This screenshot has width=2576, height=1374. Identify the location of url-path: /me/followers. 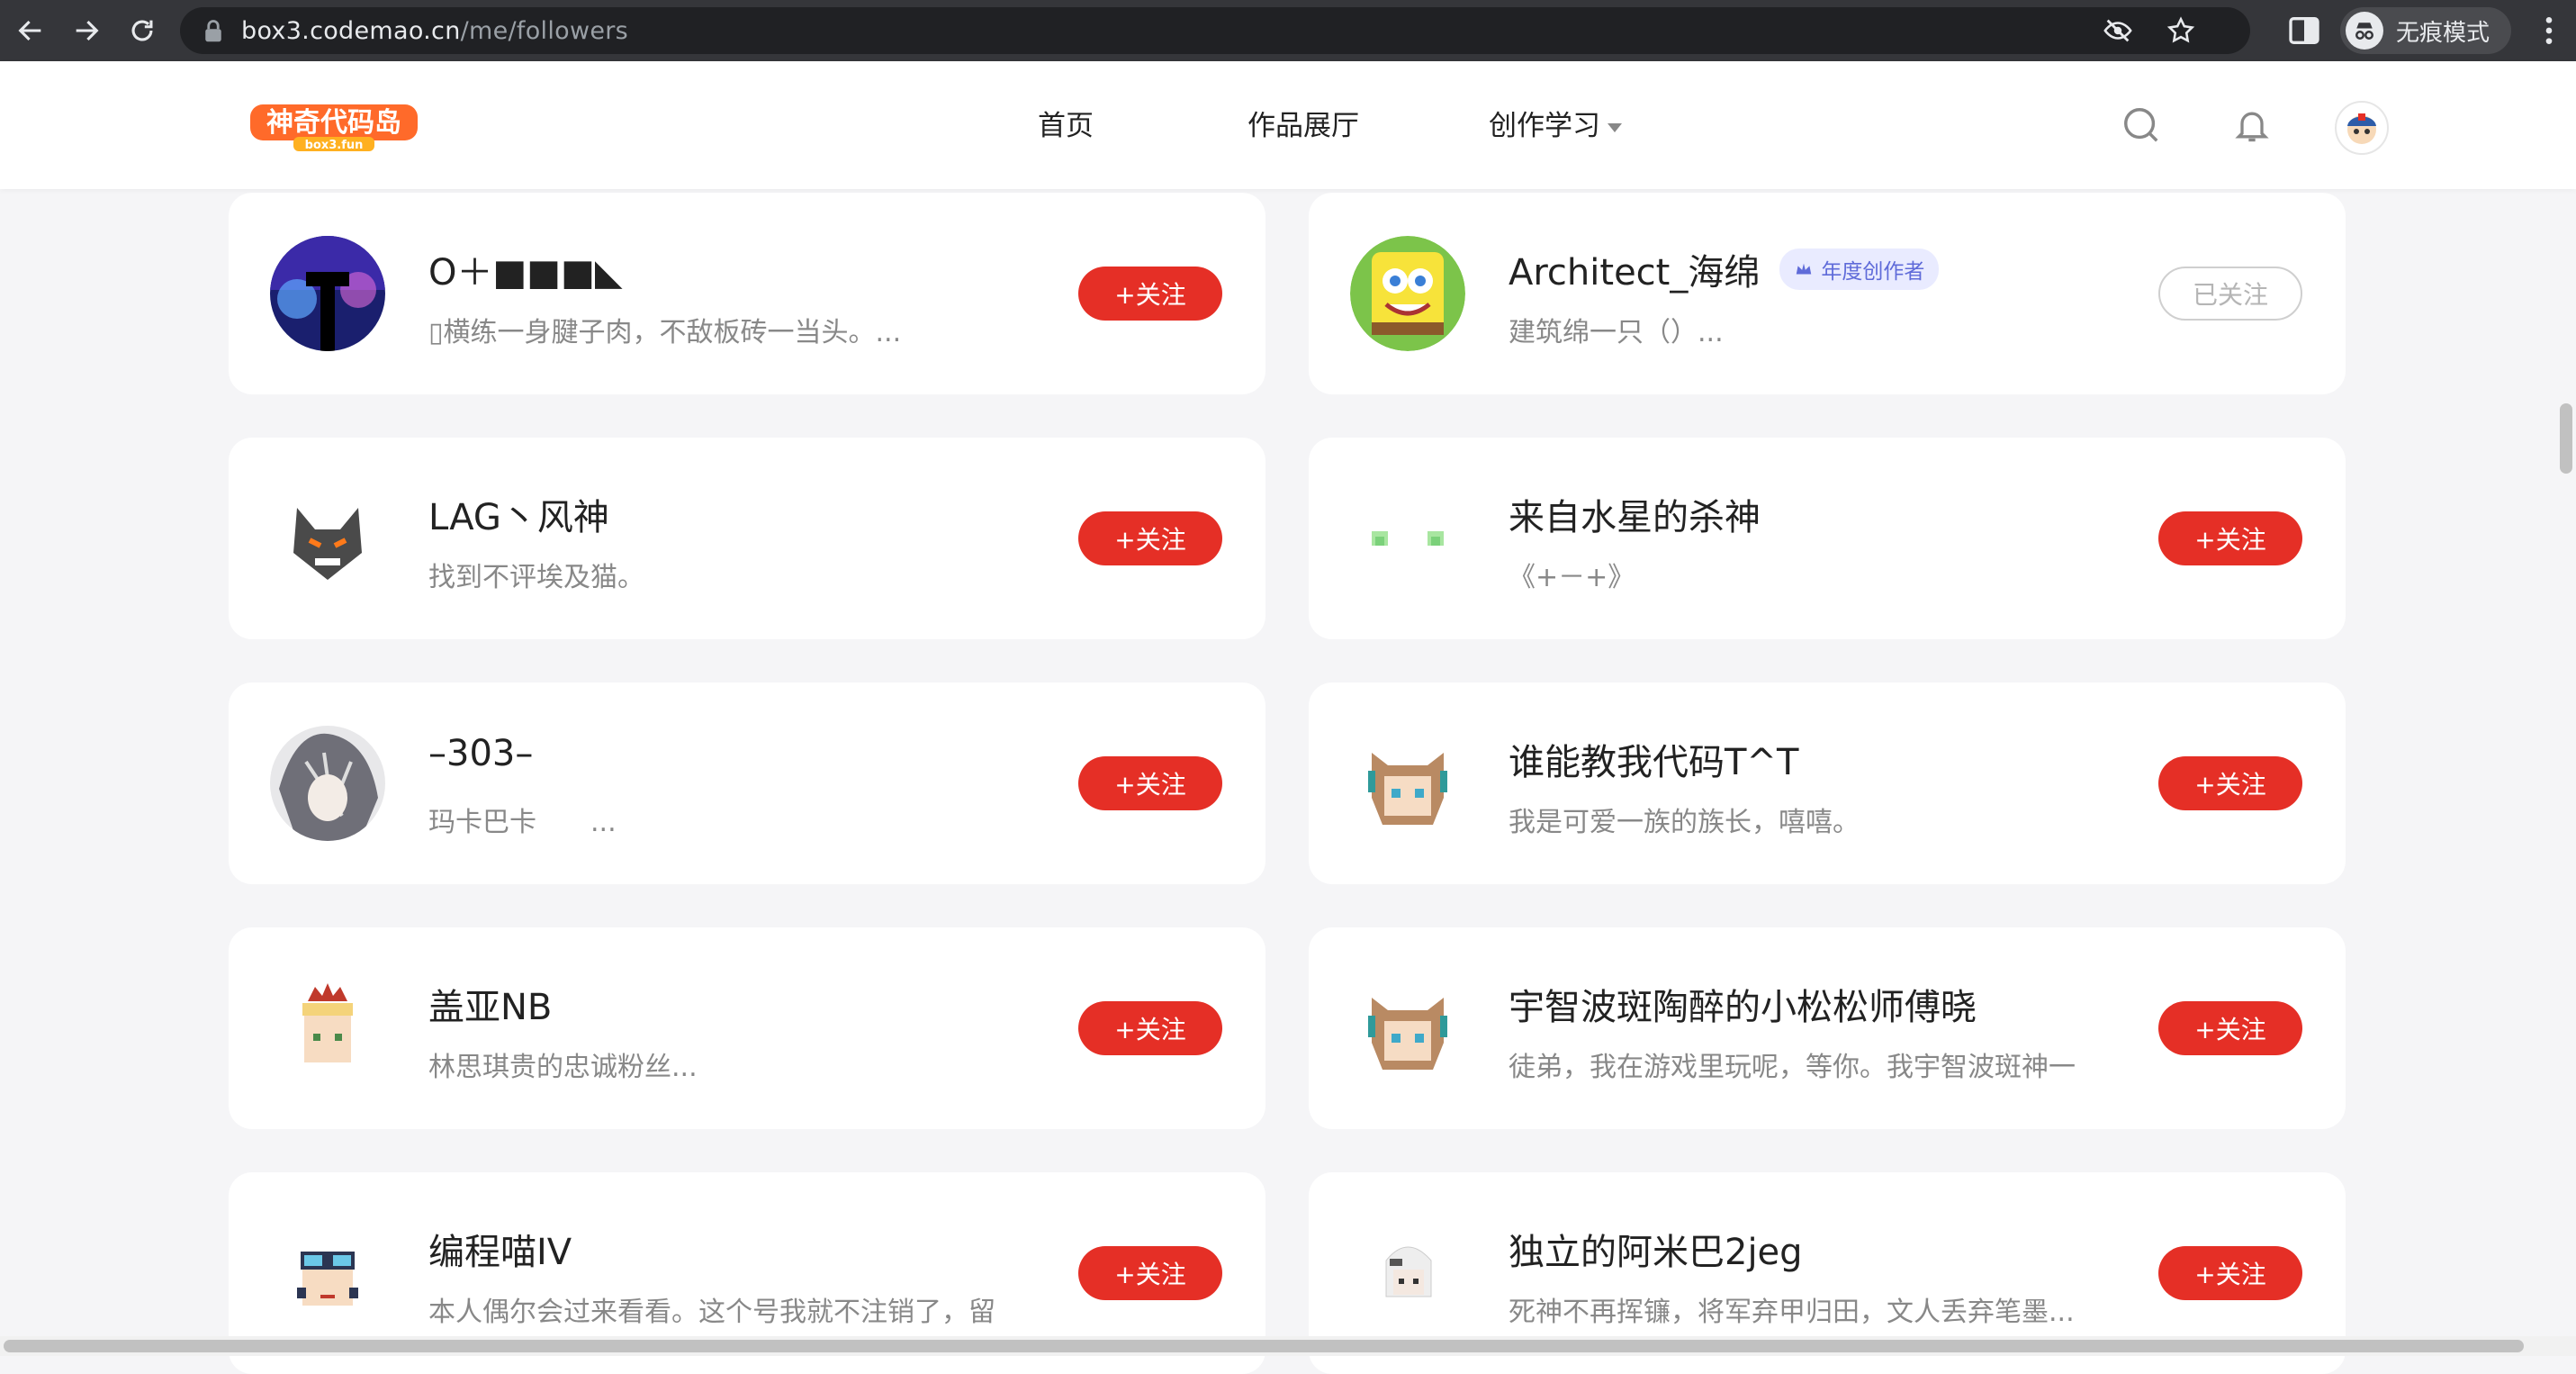
(544, 30).